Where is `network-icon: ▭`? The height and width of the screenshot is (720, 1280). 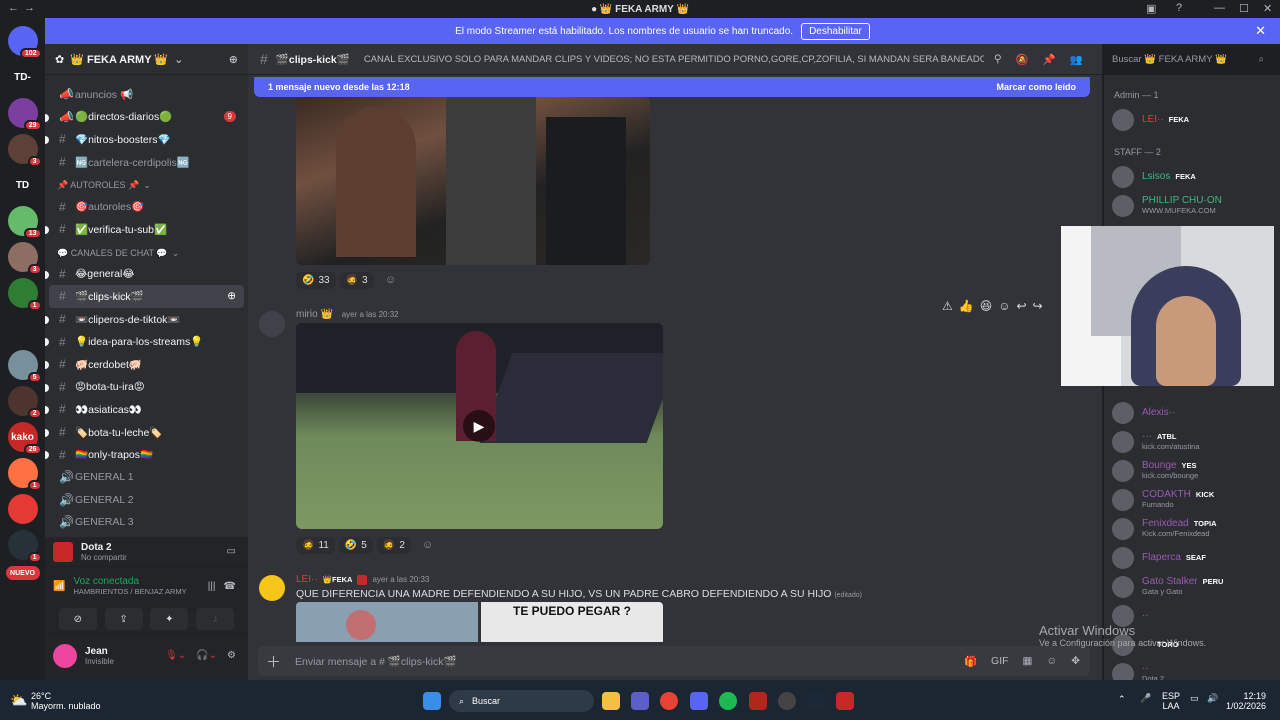
network-icon: ▭ is located at coordinates (1194, 698).